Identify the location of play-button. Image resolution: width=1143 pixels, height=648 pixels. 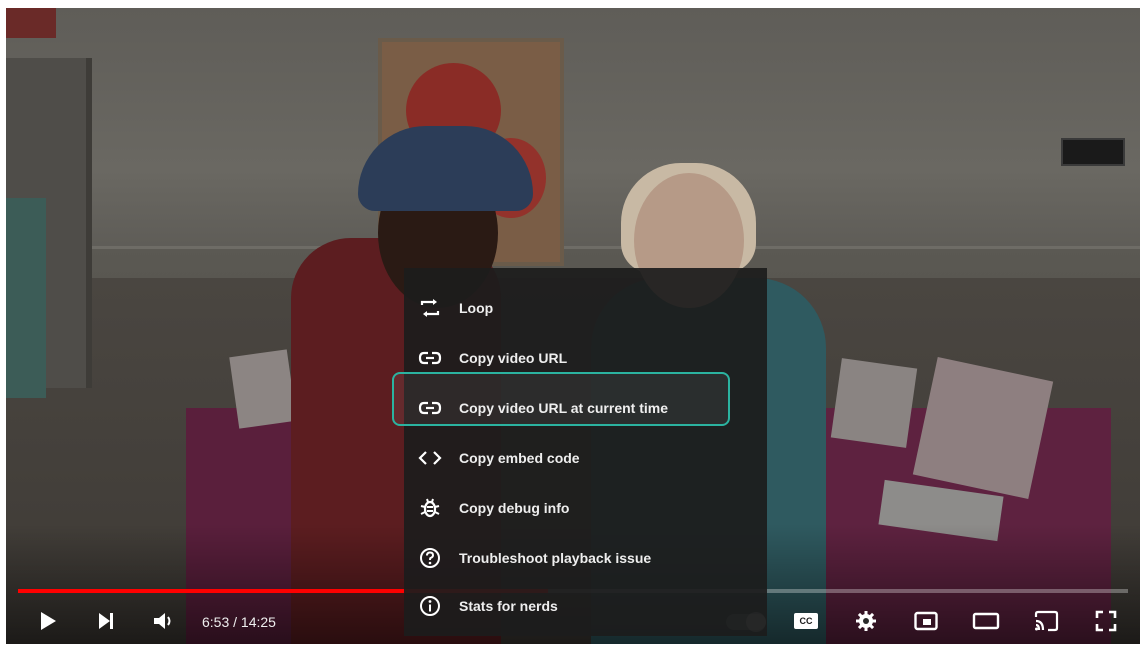
(48, 621).